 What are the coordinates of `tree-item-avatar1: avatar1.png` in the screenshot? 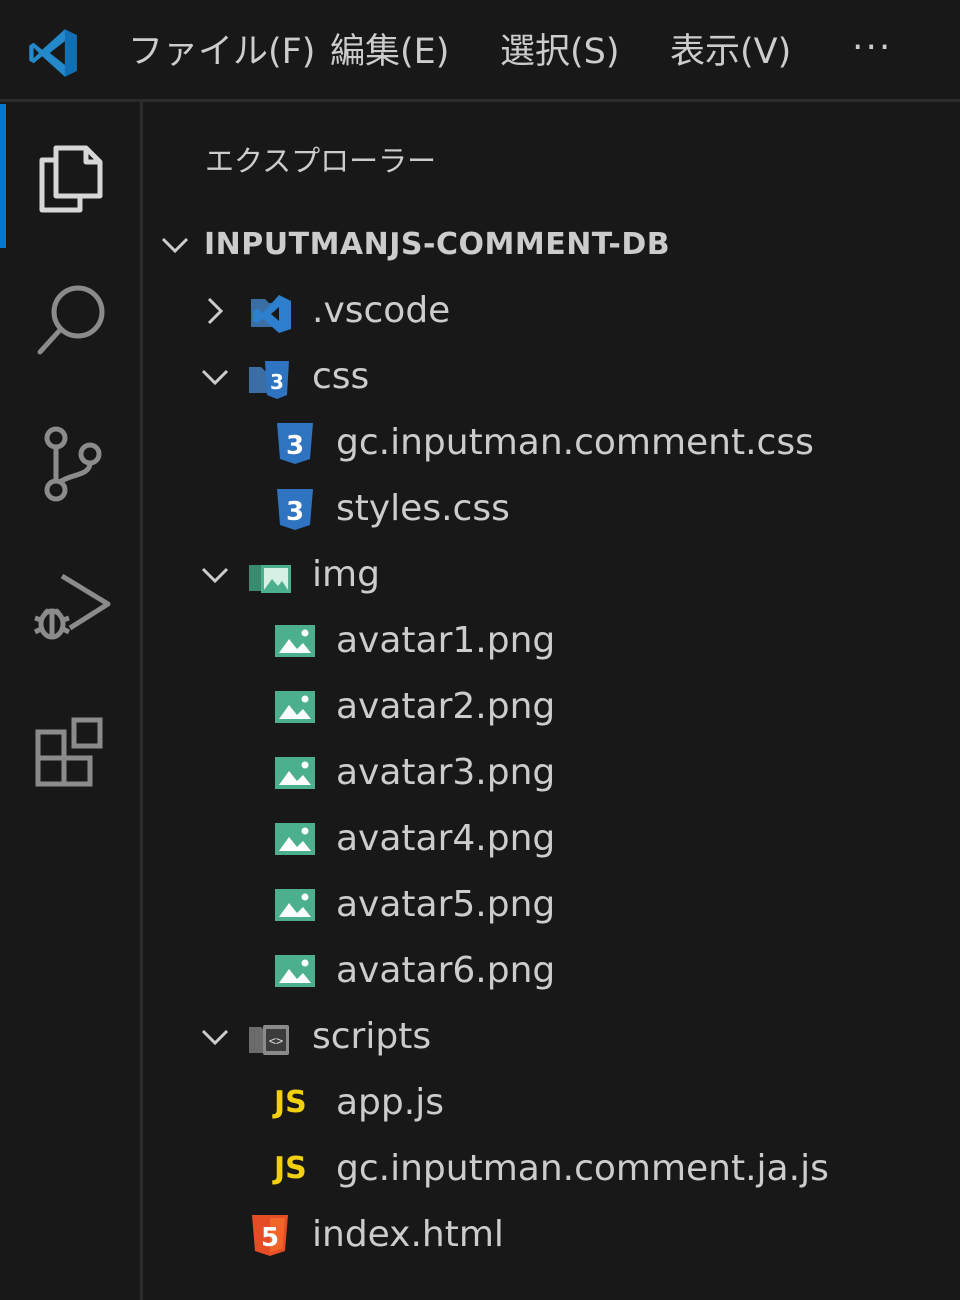 It's located at (551, 641).